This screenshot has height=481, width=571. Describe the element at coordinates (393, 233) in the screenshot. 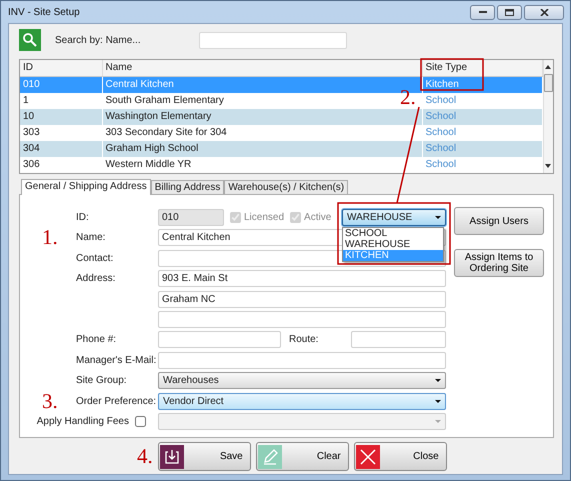

I see `dropdown-option: SCHOOL` at that location.